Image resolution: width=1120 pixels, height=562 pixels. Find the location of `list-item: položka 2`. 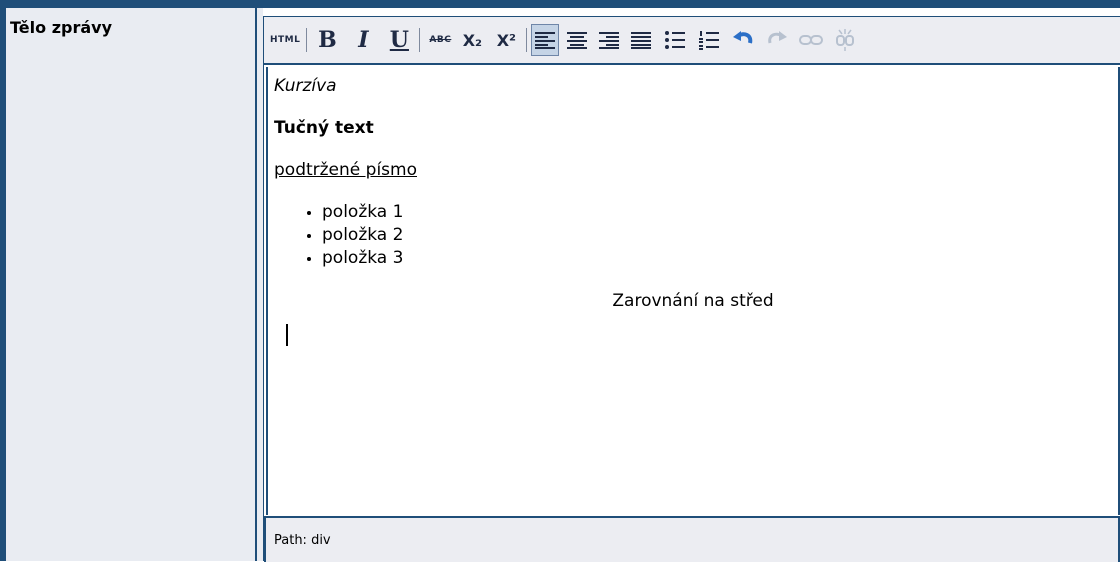

list-item: položka 2 is located at coordinates (717, 235).